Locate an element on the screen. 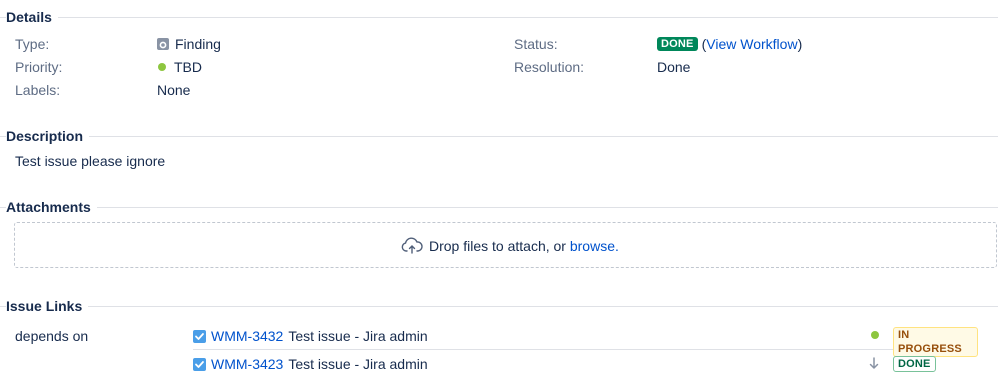  priority-label: Priority: is located at coordinates (39, 67).